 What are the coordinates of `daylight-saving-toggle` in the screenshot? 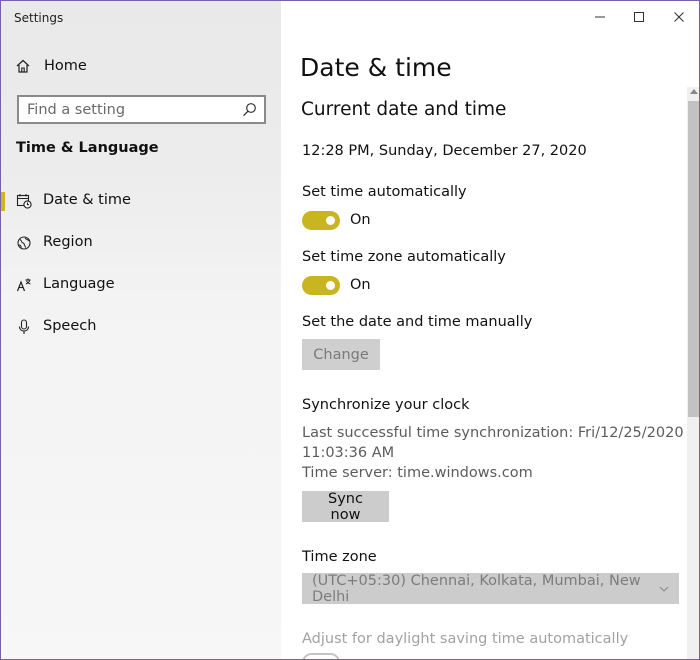 It's located at (321, 656).